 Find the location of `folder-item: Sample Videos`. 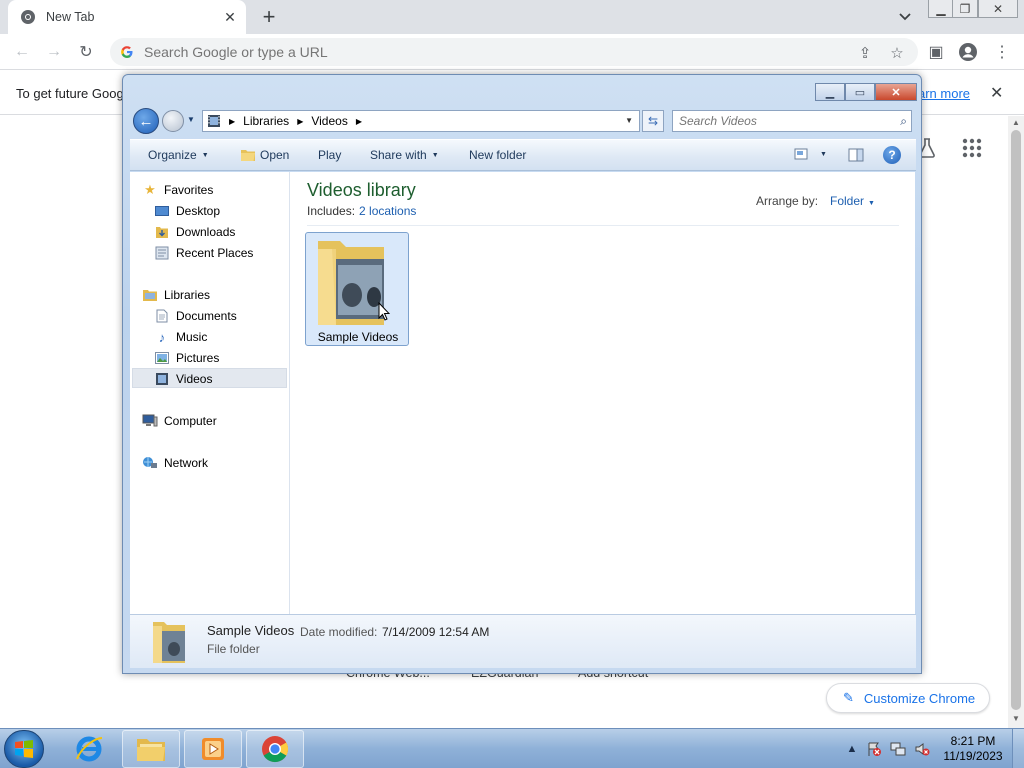

folder-item: Sample Videos is located at coordinates (357, 289).